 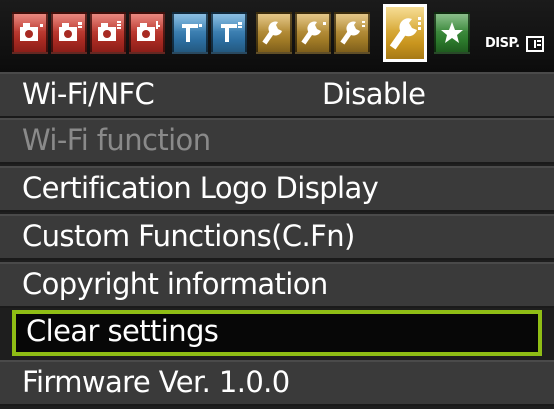 What do you see at coordinates (116, 140) in the screenshot?
I see `menu-item-label: Wi-Fi function` at bounding box center [116, 140].